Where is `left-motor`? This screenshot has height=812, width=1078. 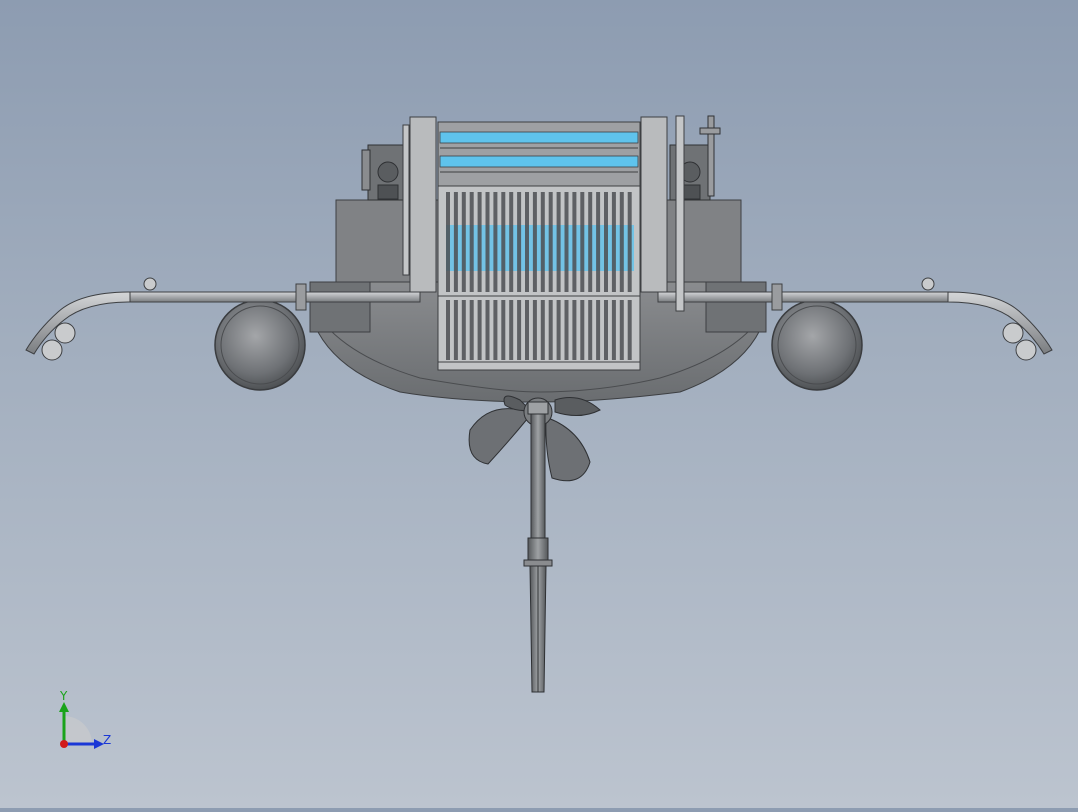
left-motor is located at coordinates (385, 172).